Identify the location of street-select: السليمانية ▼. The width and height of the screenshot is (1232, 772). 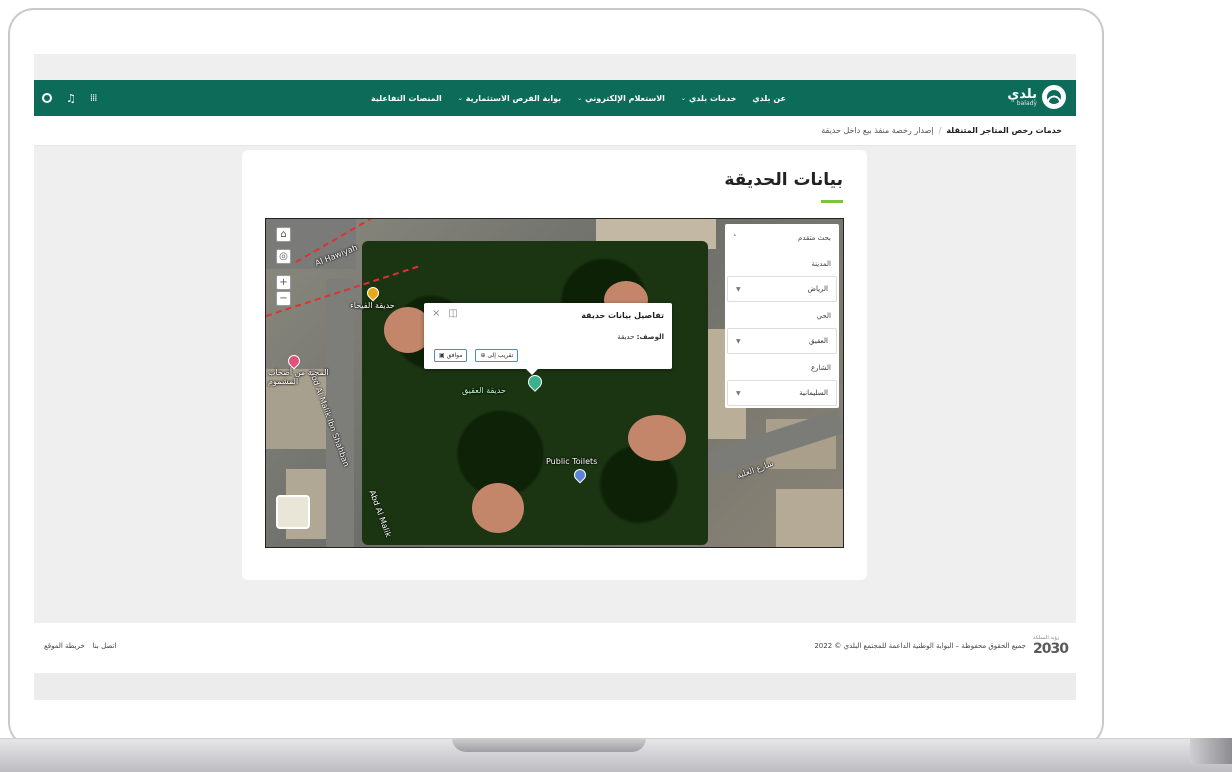
(782, 393).